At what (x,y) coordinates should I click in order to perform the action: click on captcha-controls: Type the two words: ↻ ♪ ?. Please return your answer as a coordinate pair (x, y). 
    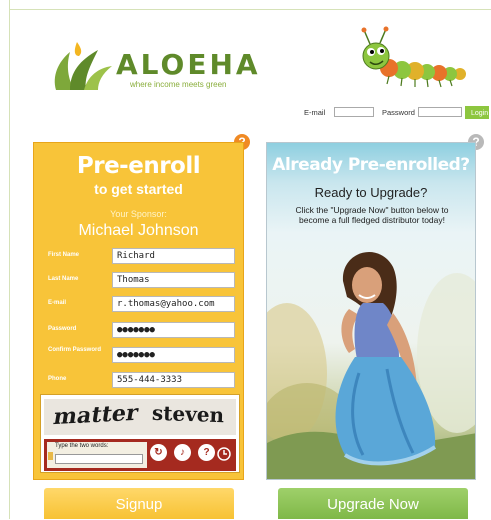
    Looking at the image, I should click on (140, 455).